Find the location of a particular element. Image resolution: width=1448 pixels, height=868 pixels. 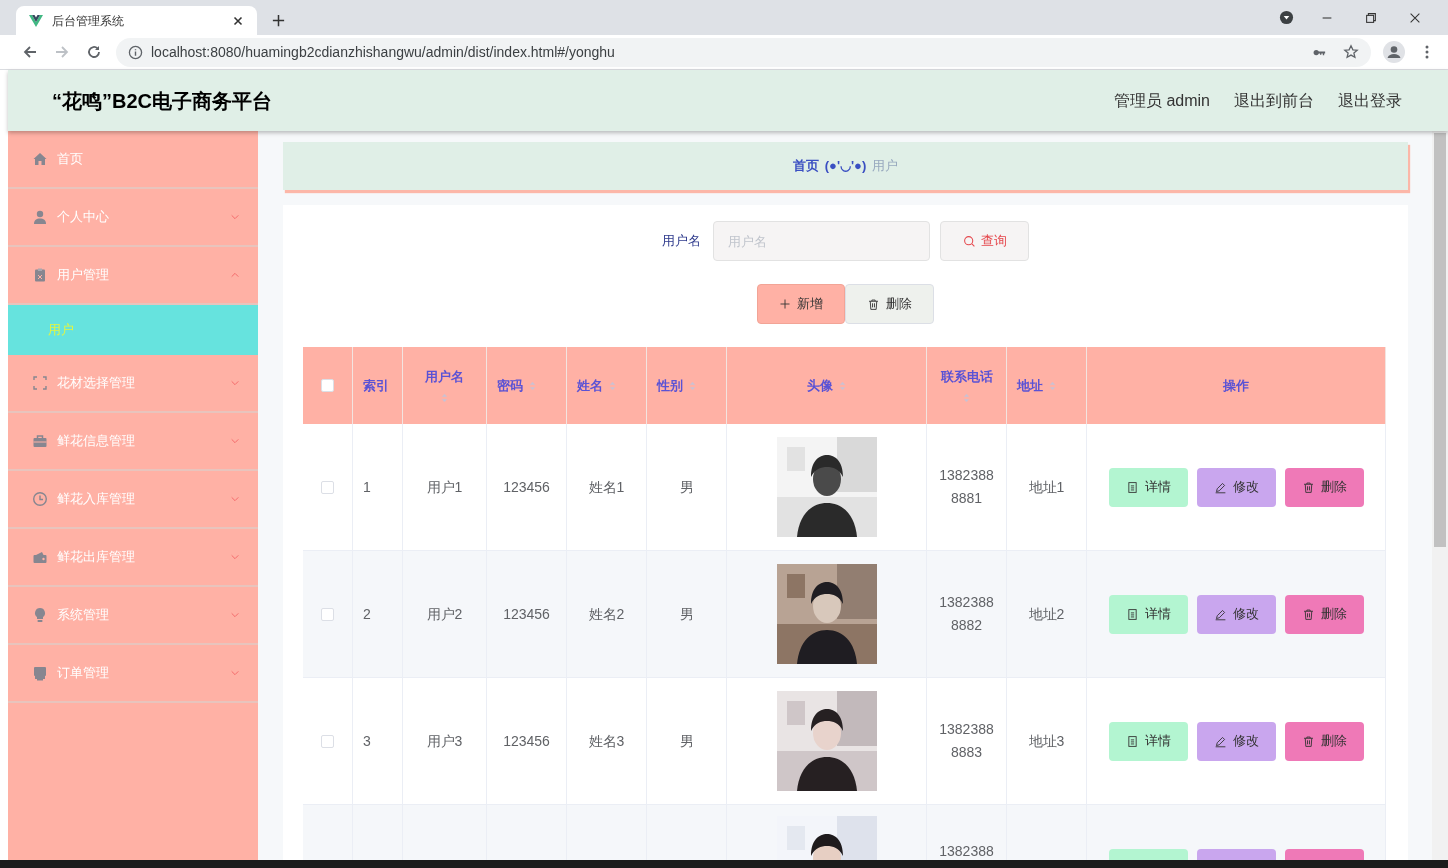

user-icon is located at coordinates (40, 217).